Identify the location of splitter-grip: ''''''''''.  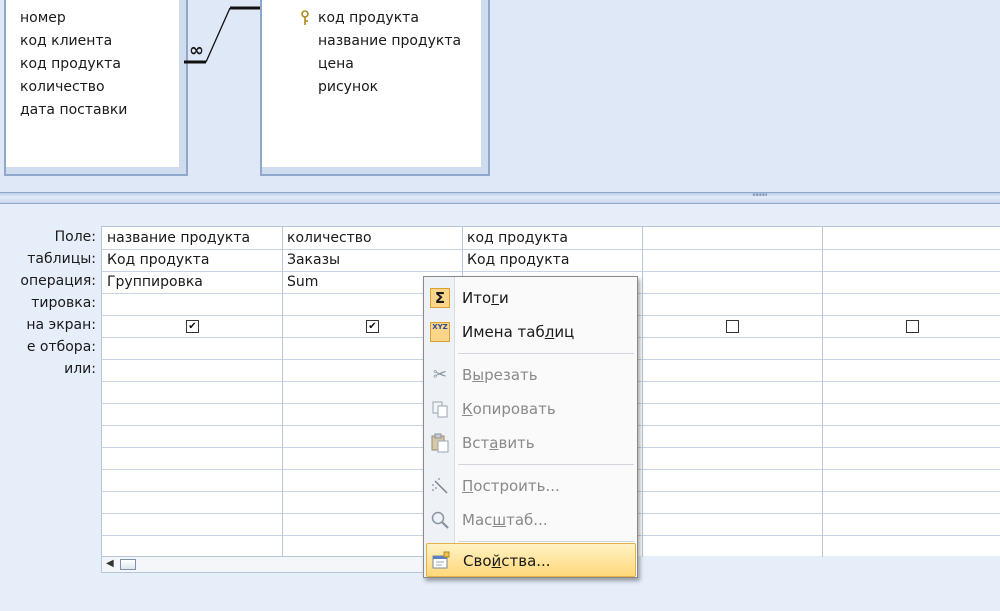
(760, 198).